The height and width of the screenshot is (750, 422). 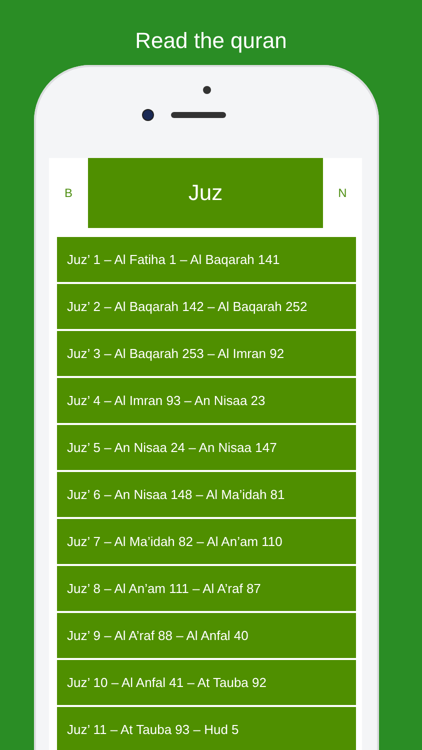 I want to click on juz-item: Juz’ 1 – Al Fatiha 1 – Al Baqarah 141, so click(x=206, y=259).